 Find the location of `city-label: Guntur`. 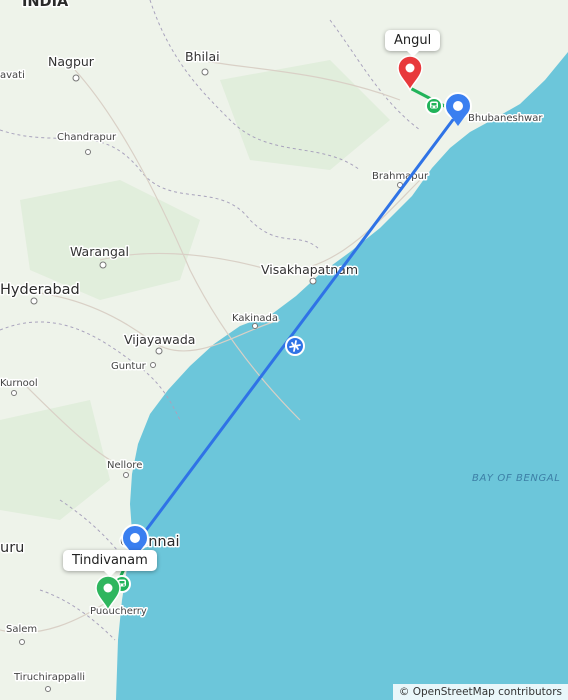

city-label: Guntur is located at coordinates (129, 366).